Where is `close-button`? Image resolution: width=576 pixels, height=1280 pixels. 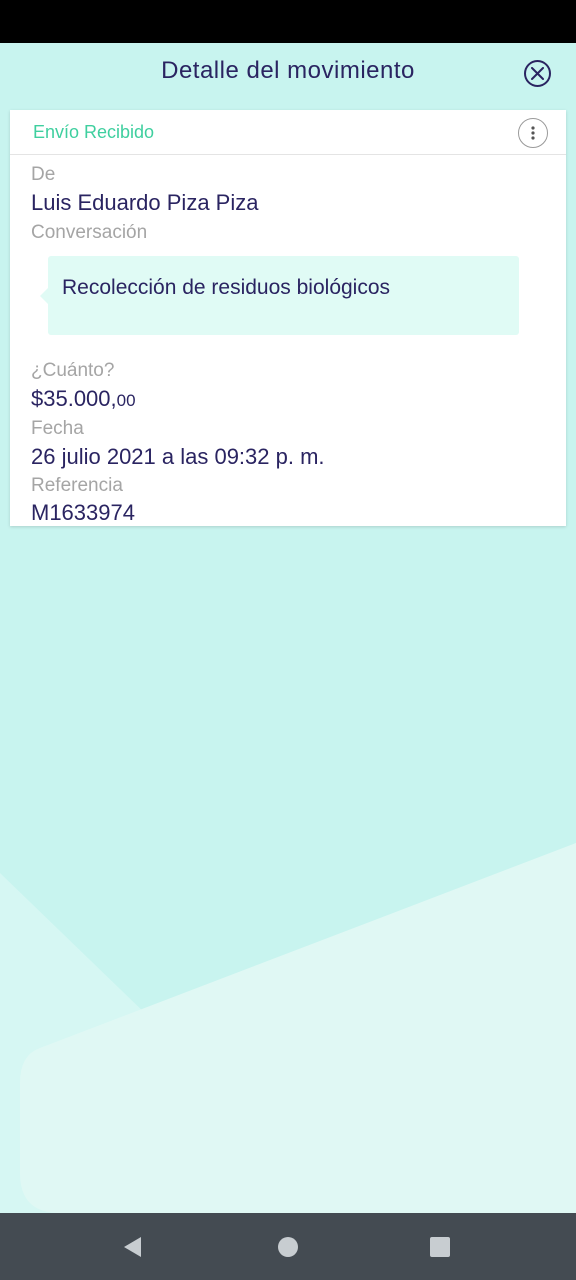 close-button is located at coordinates (537, 73).